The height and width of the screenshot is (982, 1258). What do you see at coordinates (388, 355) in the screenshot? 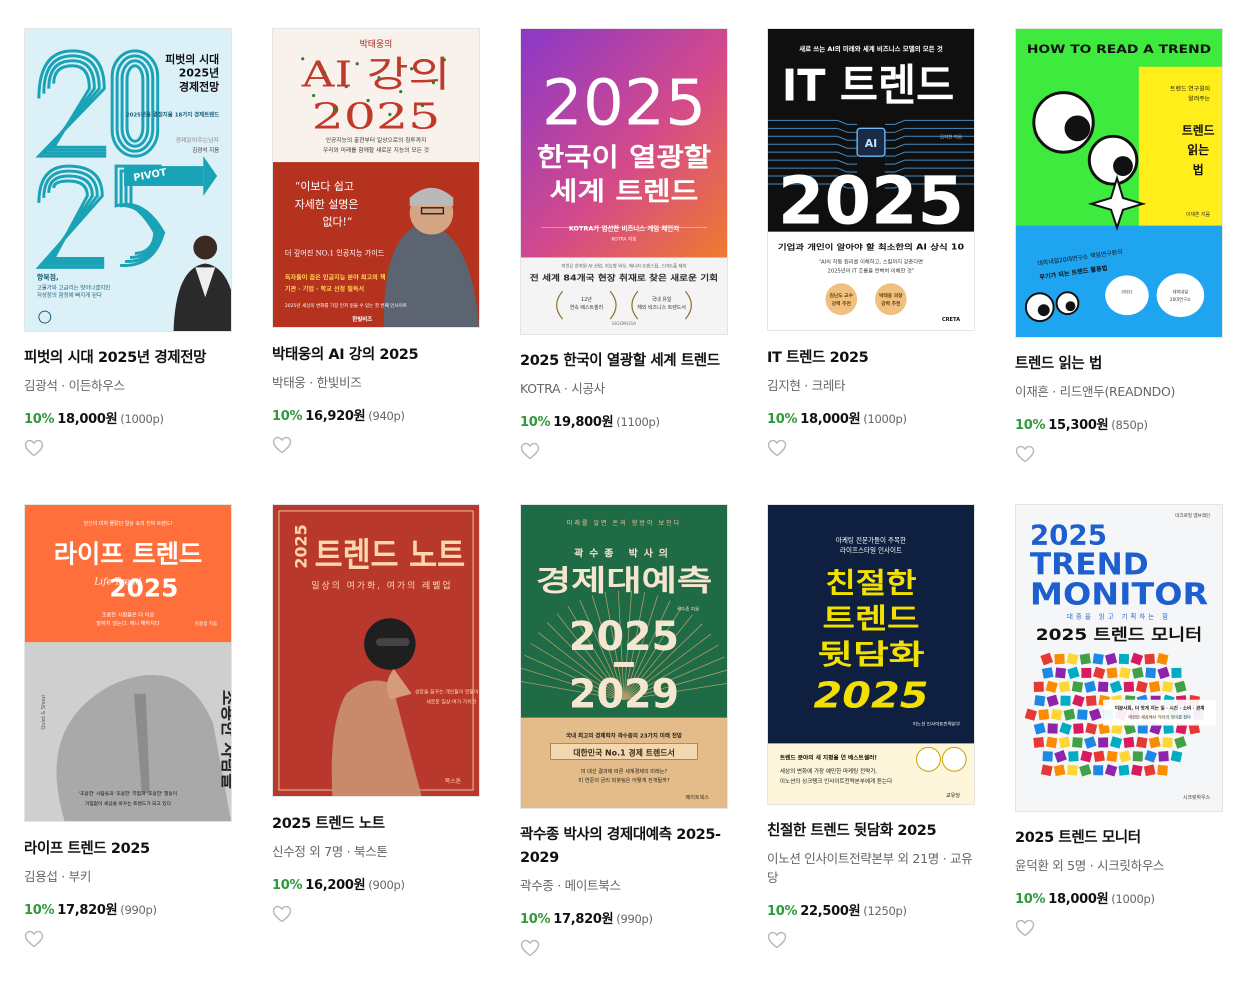
I see `book-title-link: 박태웅의 AI 강의 2025` at bounding box center [388, 355].